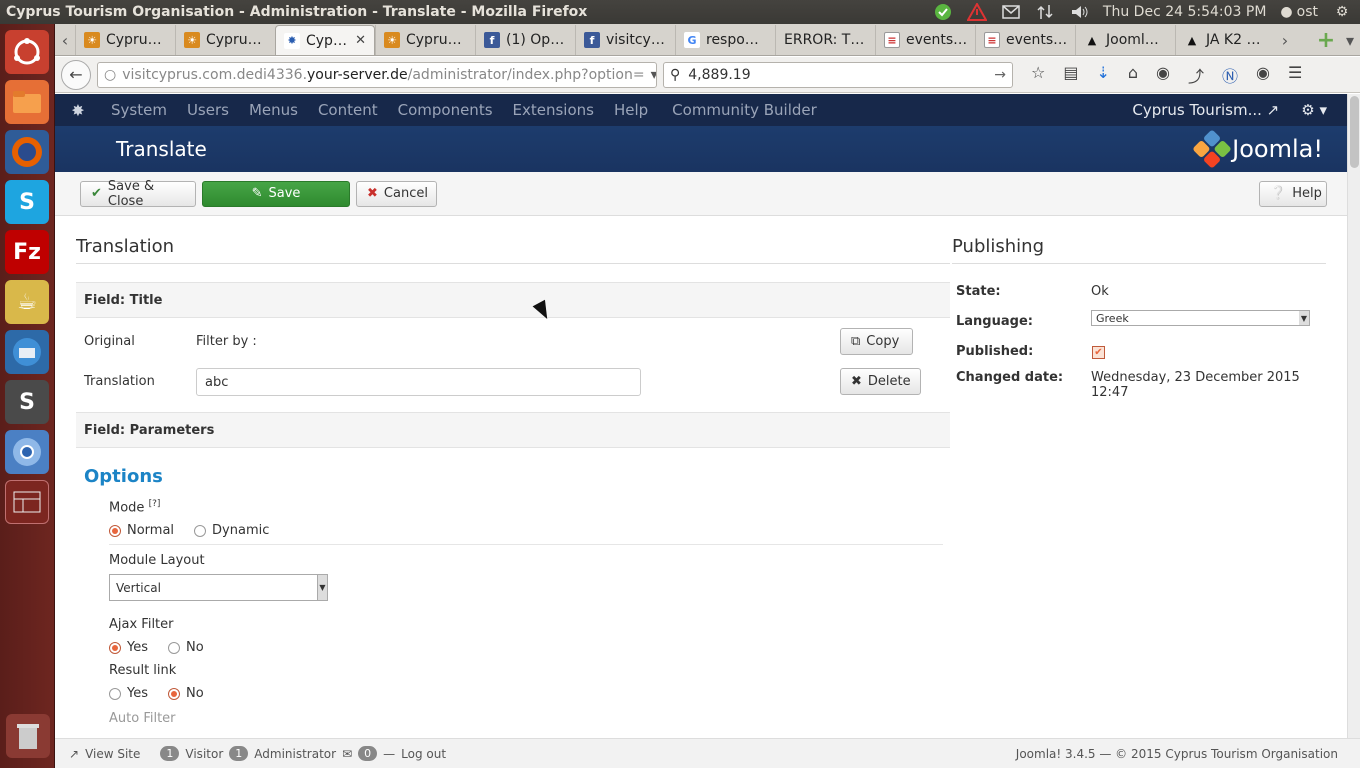 The width and height of the screenshot is (1360, 768). Describe the element at coordinates (27, 452) in the screenshot. I see `chromium-icon` at that location.